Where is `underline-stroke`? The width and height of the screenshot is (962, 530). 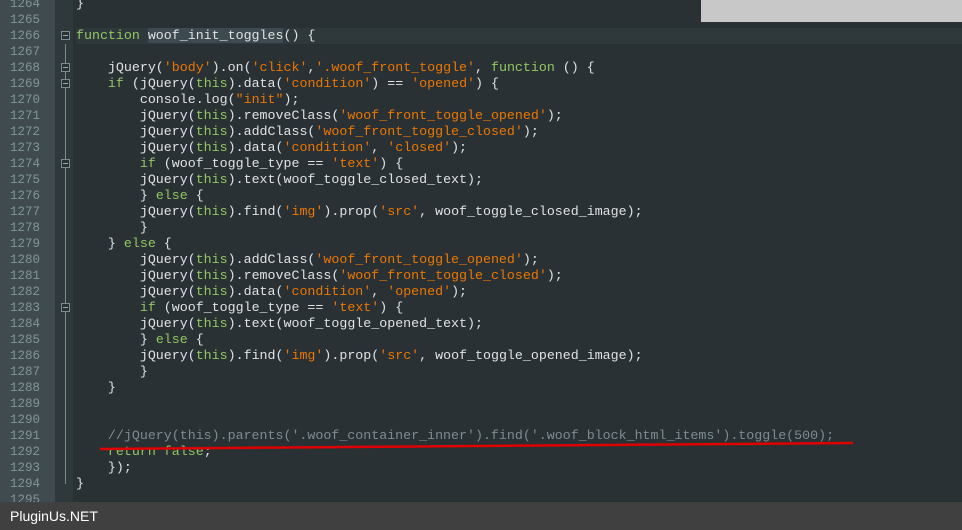
underline-stroke is located at coordinates (476, 446).